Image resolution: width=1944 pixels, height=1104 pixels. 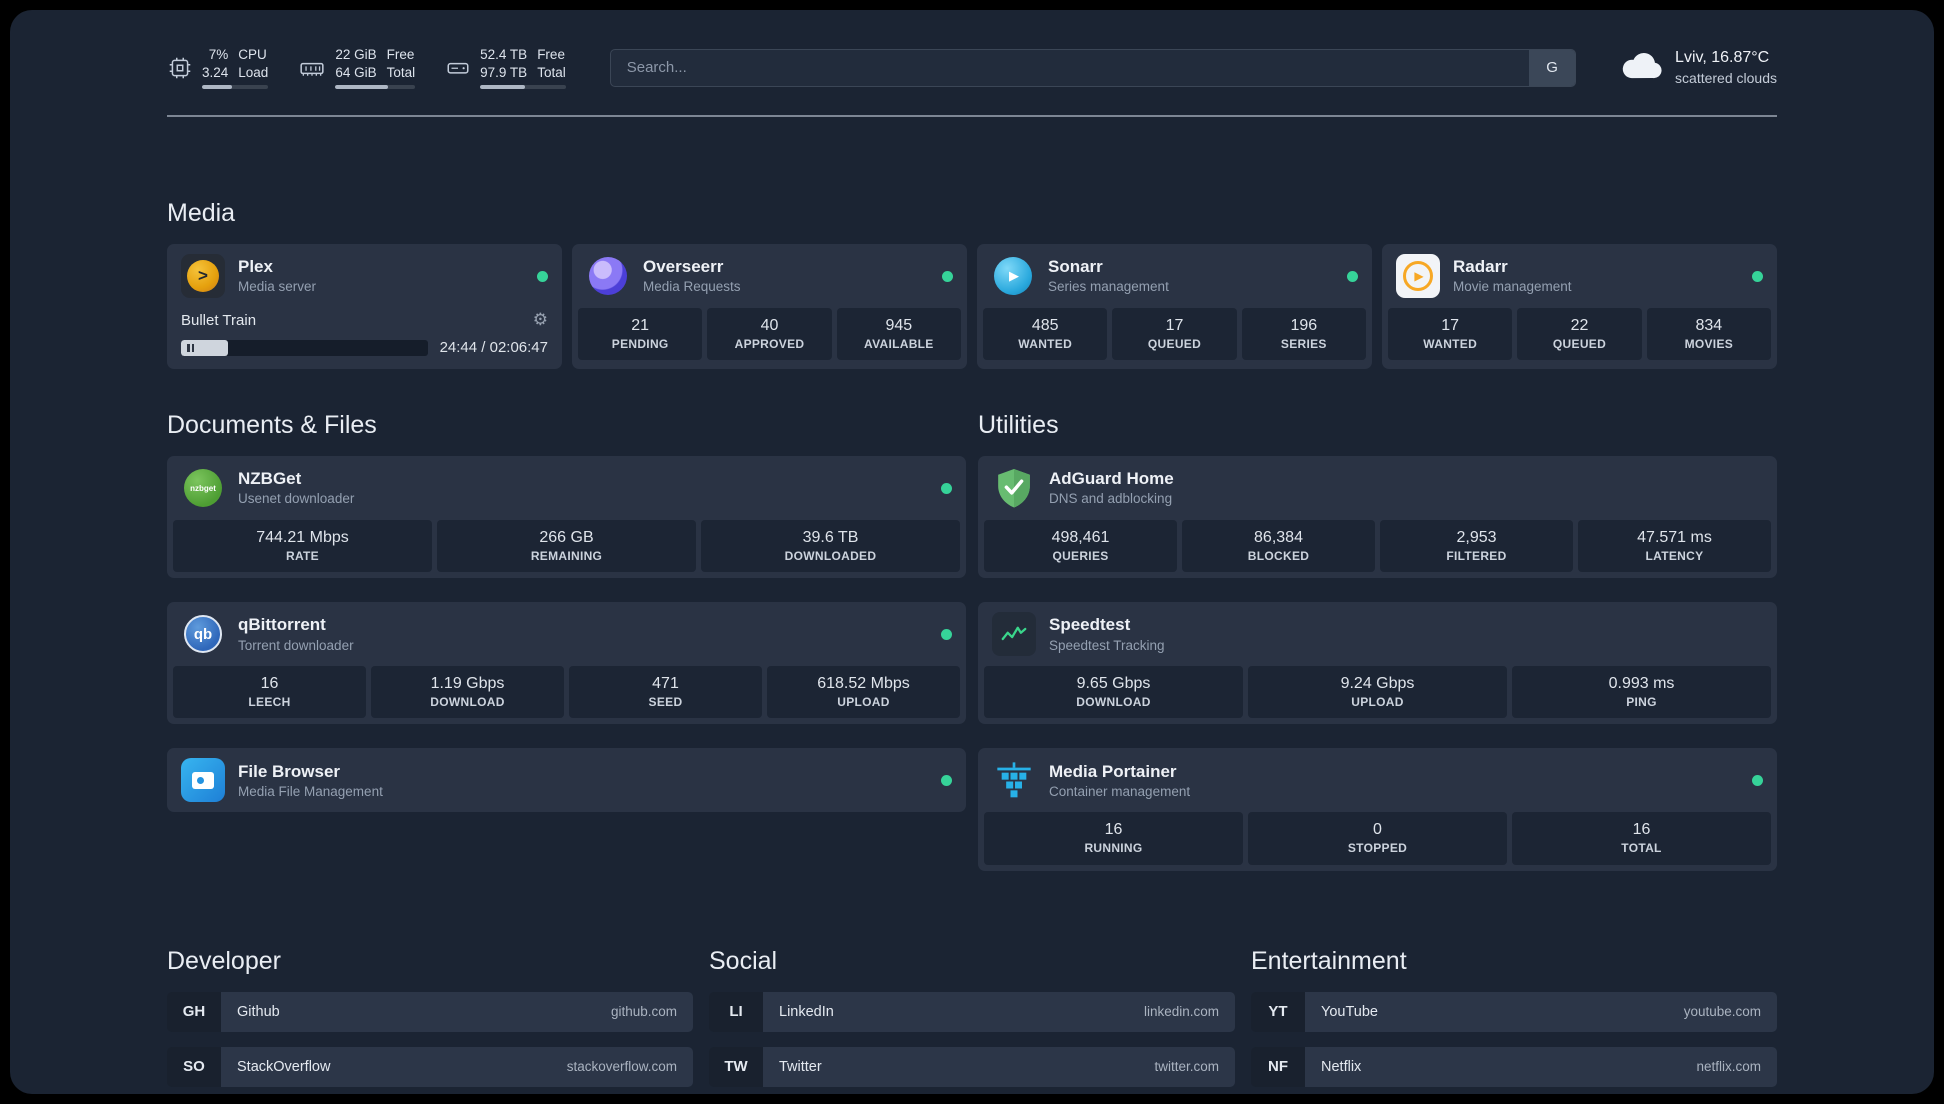 What do you see at coordinates (800, 1066) in the screenshot?
I see `bookmark-name: Twitter` at bounding box center [800, 1066].